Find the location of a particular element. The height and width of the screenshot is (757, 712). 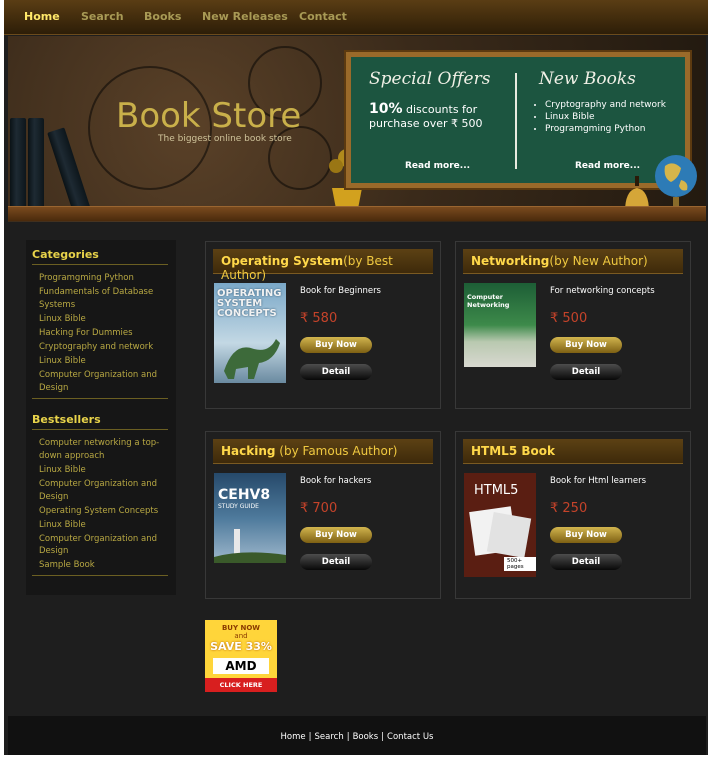

lighthouse-illustration is located at coordinates (250, 546).